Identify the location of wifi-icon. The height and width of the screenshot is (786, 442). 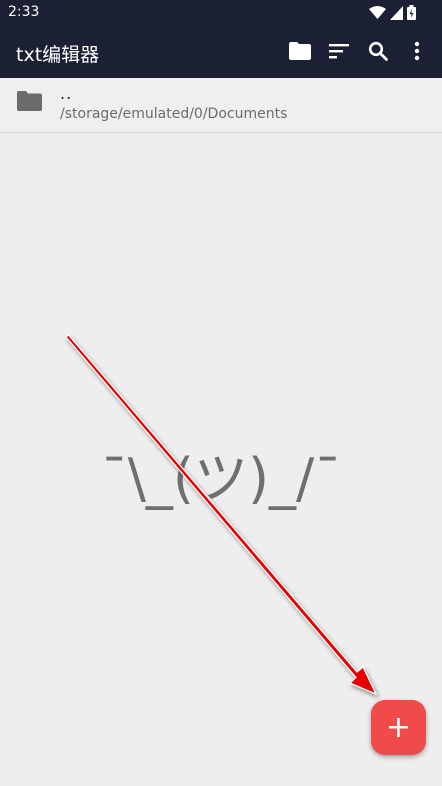
(377, 12).